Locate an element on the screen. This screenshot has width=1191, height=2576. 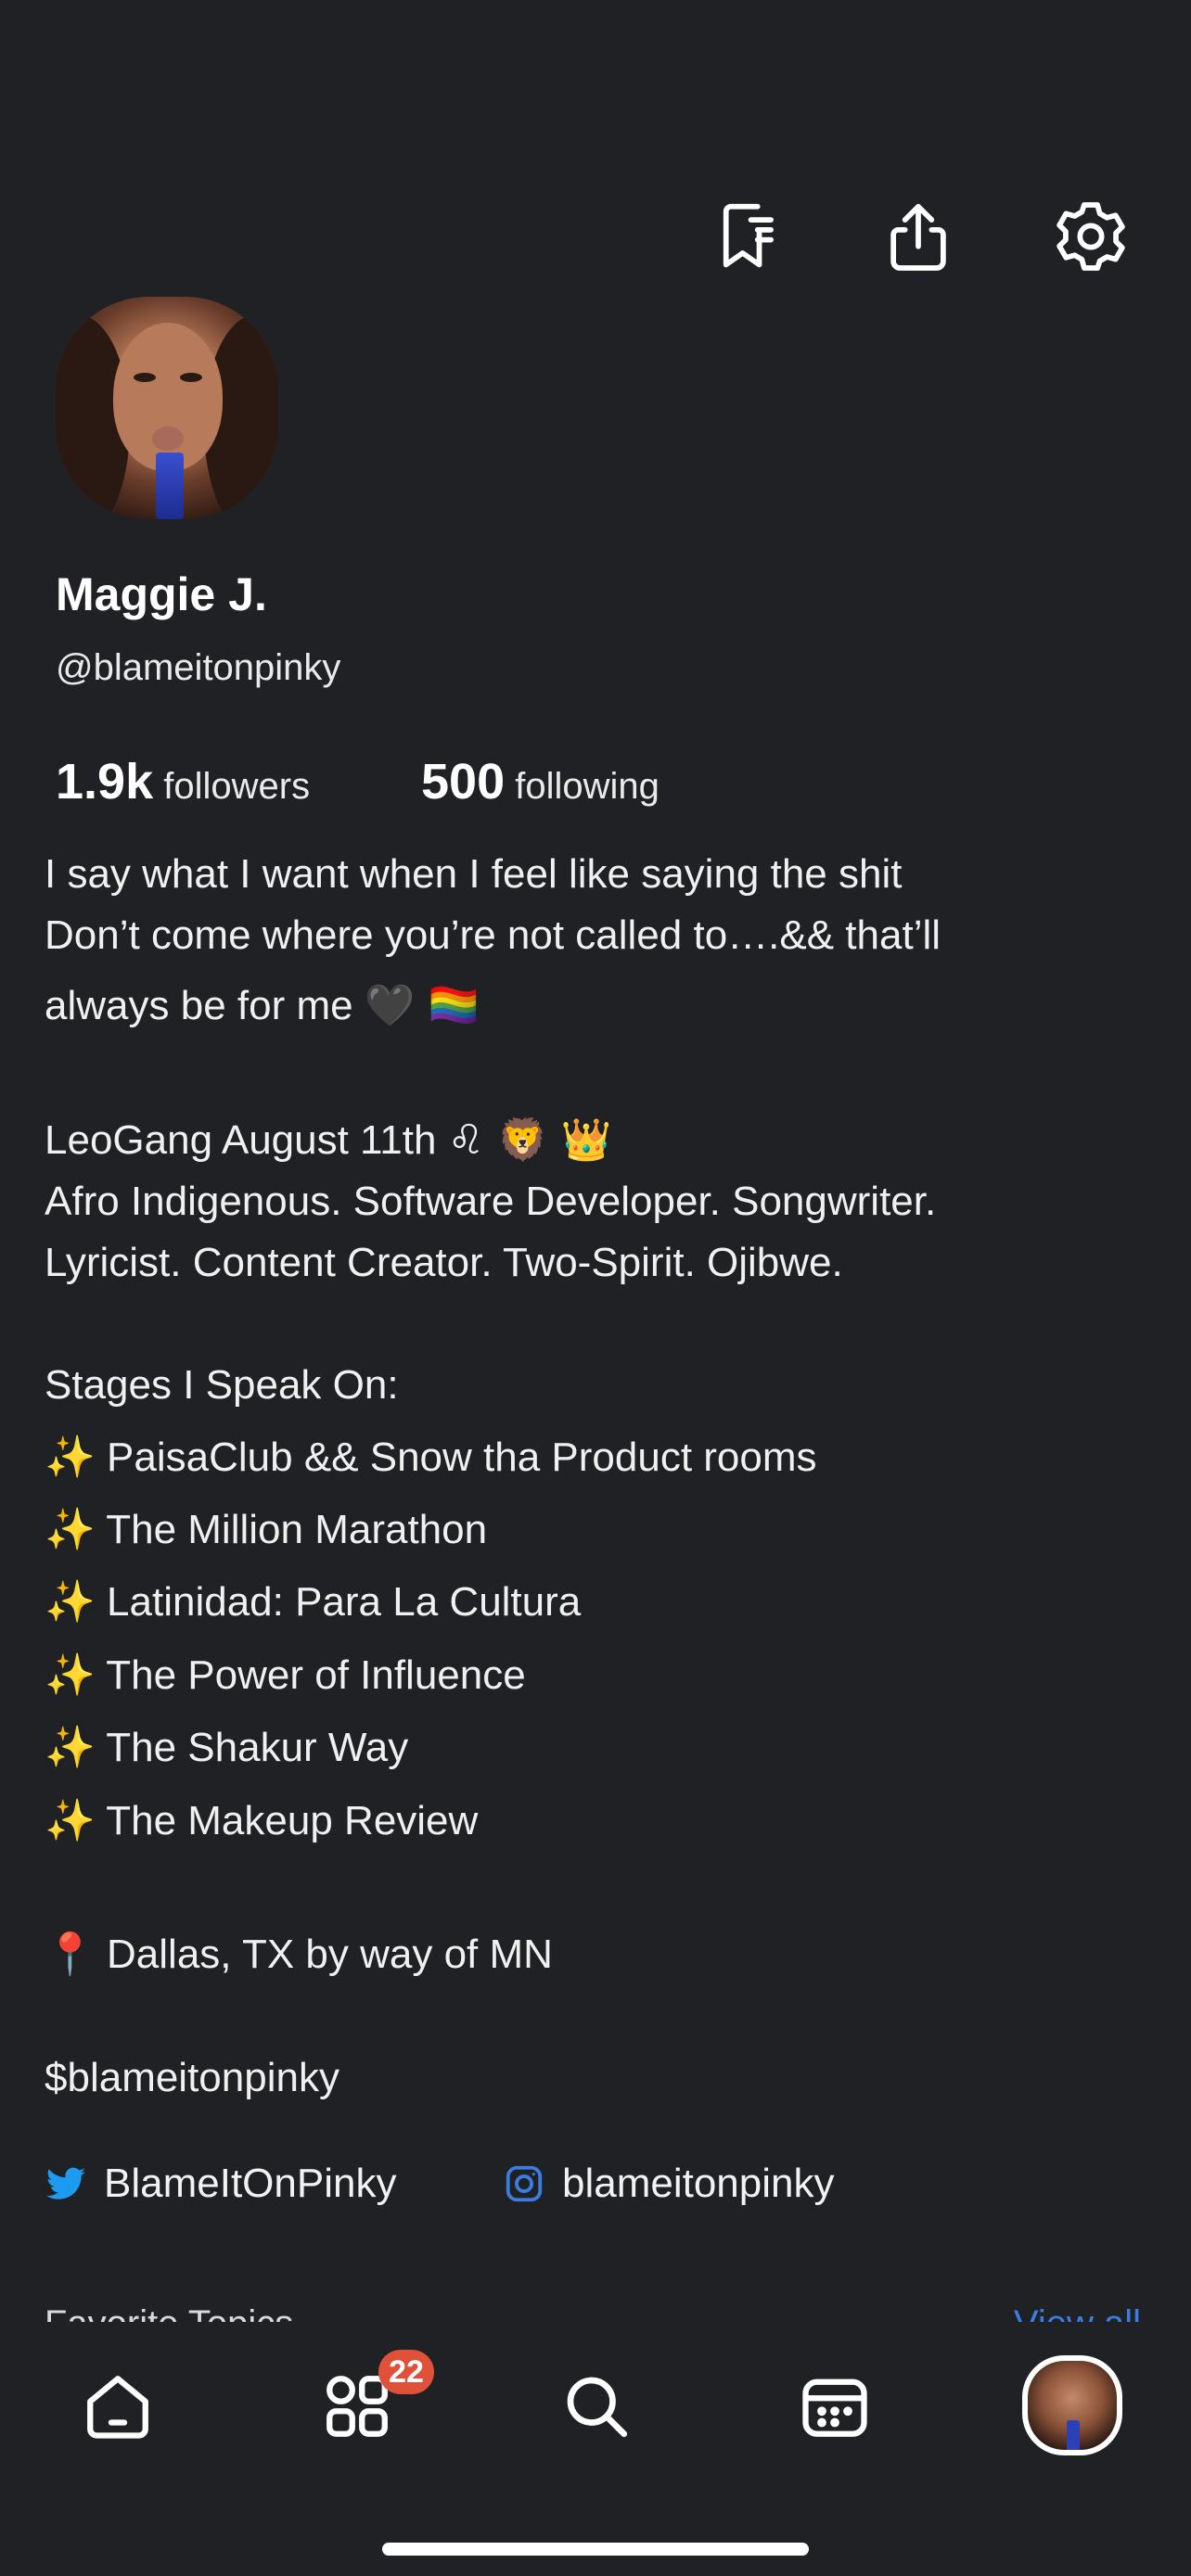
instagram-link: blameitonpinky is located at coordinates (669, 2184).